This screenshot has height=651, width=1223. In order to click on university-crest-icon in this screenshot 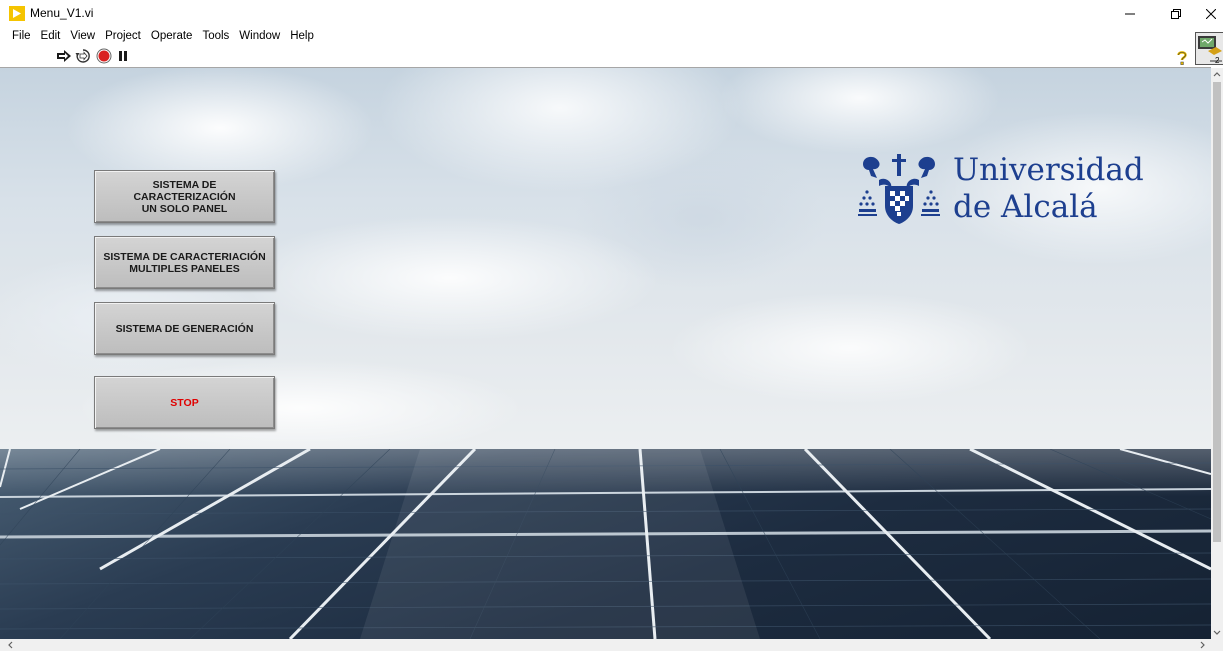, I will do `click(899, 189)`.